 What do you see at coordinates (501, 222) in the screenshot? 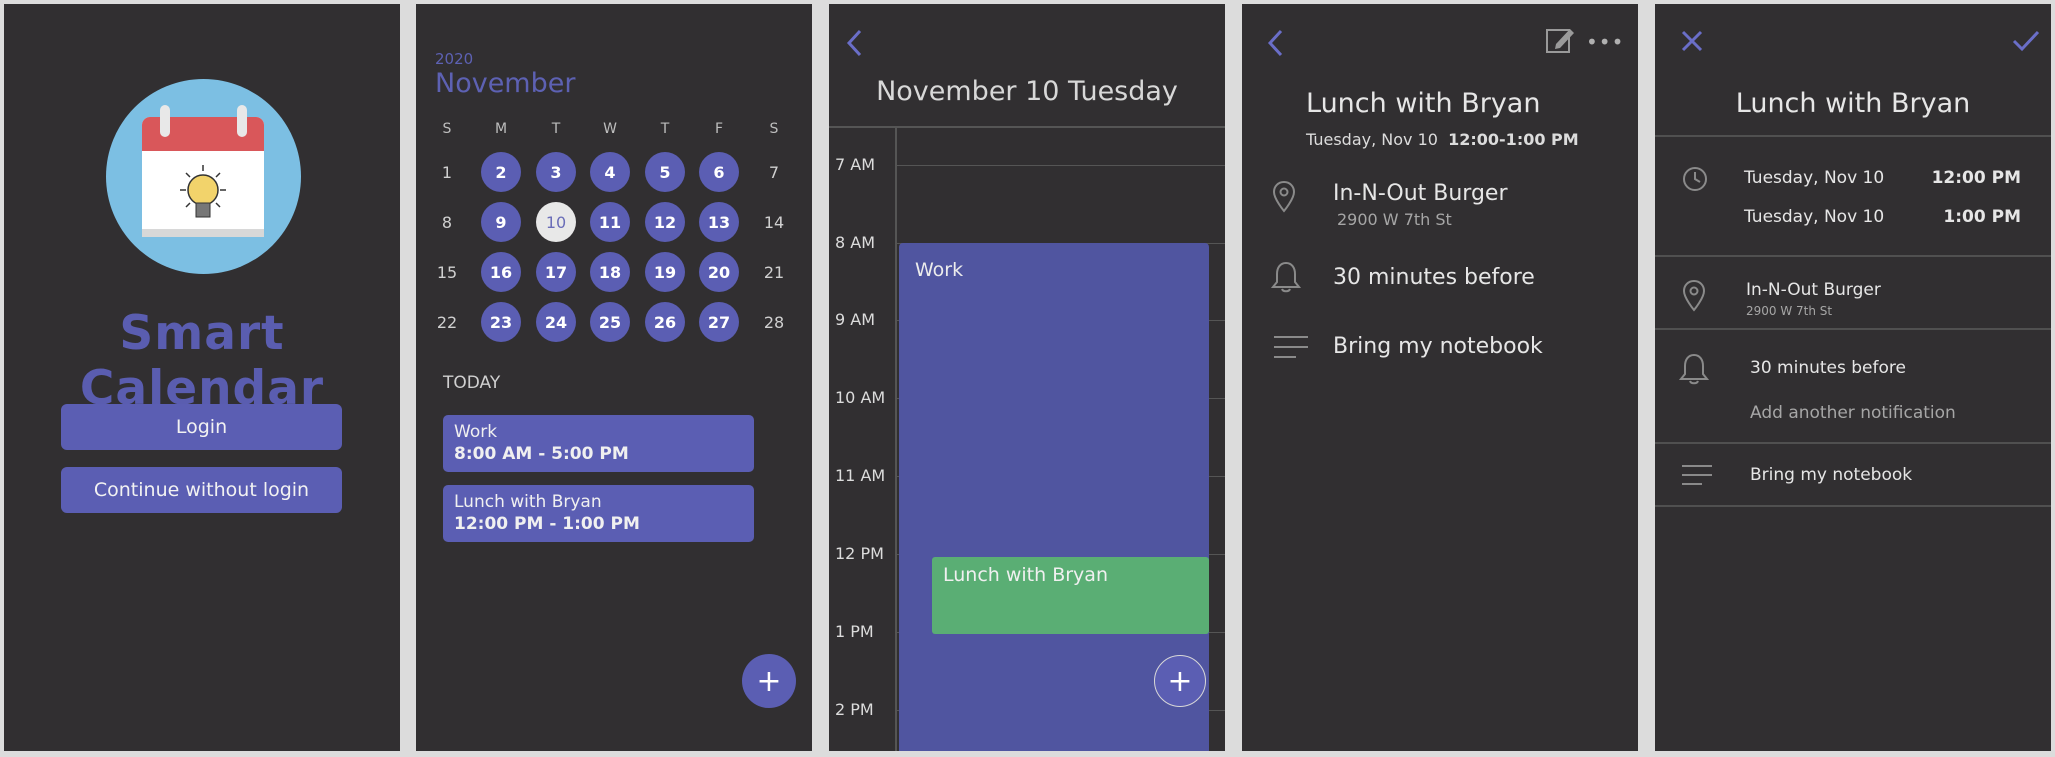
I see `day-cell: 9` at bounding box center [501, 222].